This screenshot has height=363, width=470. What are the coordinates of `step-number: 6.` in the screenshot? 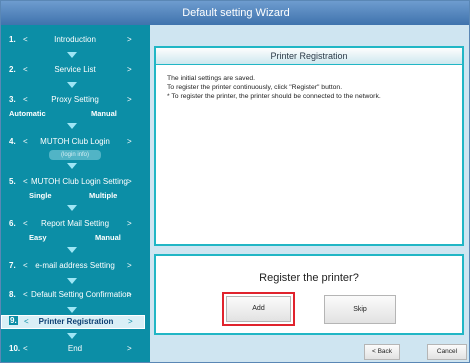 It's located at (12, 223).